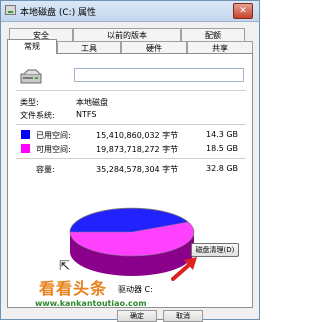 The height and width of the screenshot is (322, 320). I want to click on title-bar: 本地磁盘 (C:) 属性 ✕, so click(130, 11).